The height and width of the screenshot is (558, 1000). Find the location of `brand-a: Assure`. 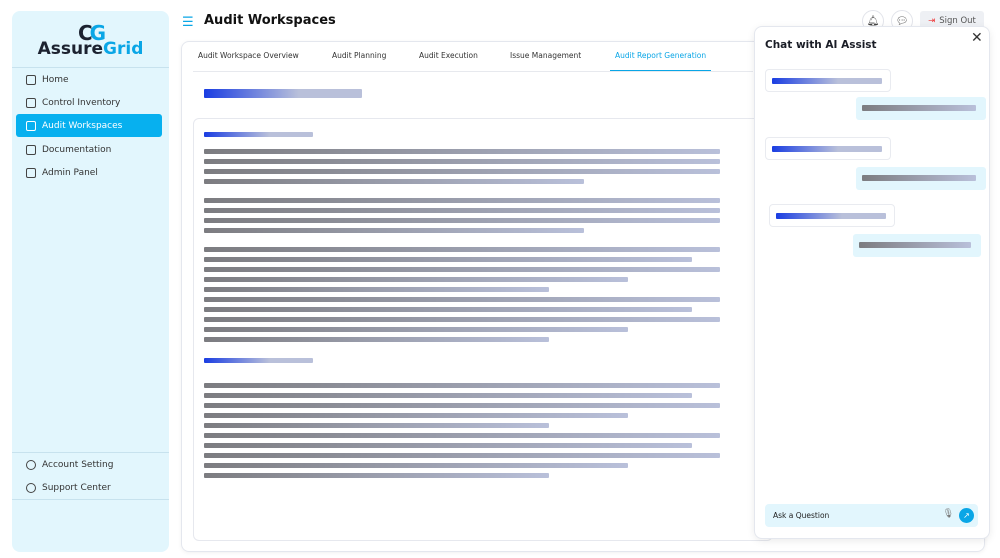

brand-a: Assure is located at coordinates (70, 49).